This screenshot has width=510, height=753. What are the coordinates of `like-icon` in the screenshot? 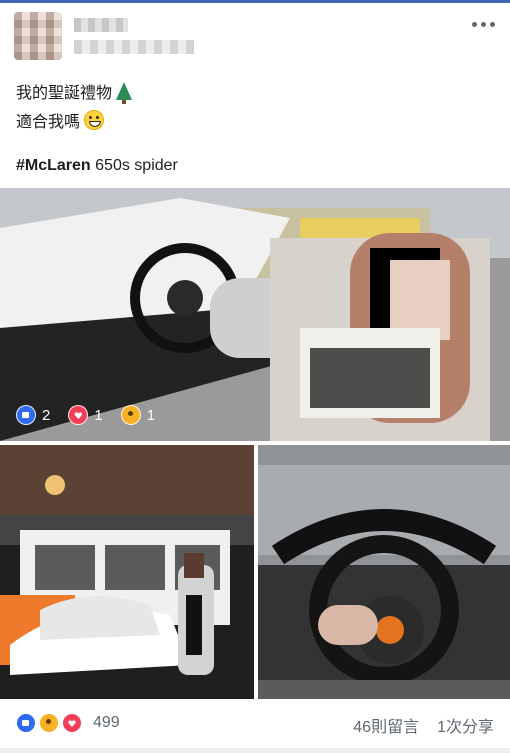 It's located at (26, 415).